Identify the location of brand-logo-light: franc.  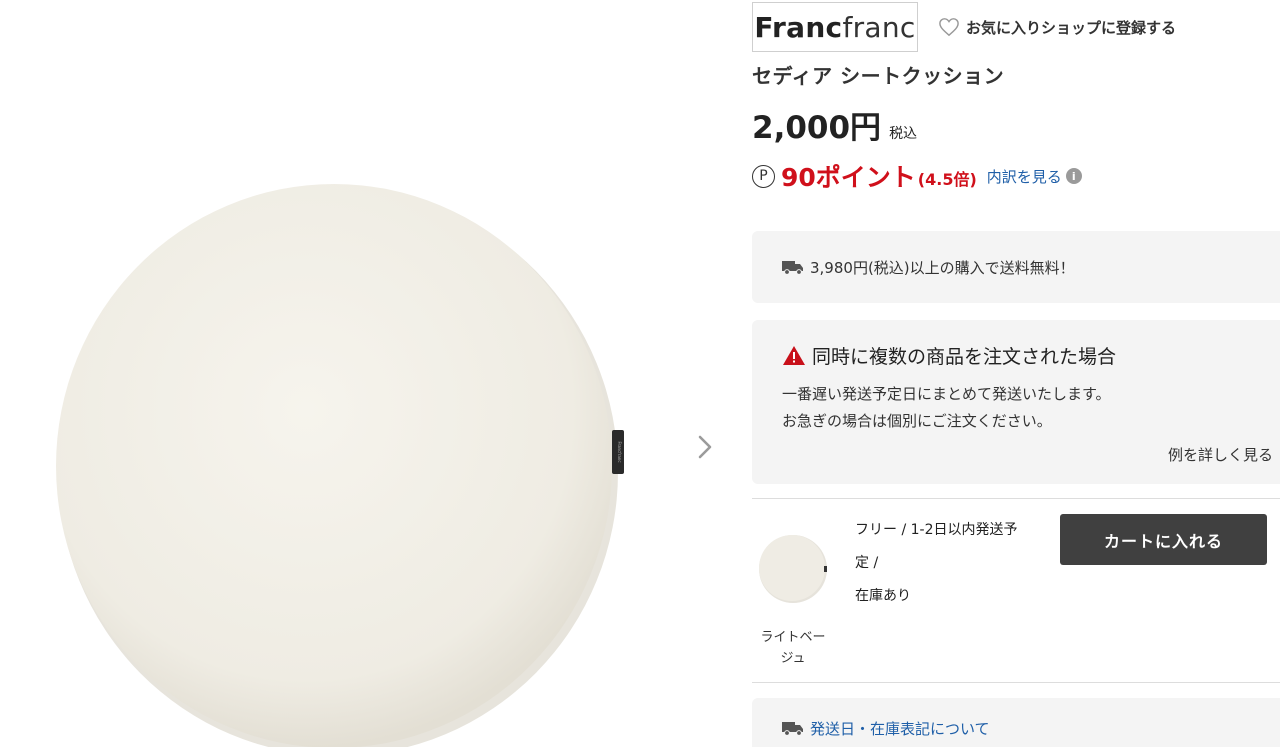
(879, 27).